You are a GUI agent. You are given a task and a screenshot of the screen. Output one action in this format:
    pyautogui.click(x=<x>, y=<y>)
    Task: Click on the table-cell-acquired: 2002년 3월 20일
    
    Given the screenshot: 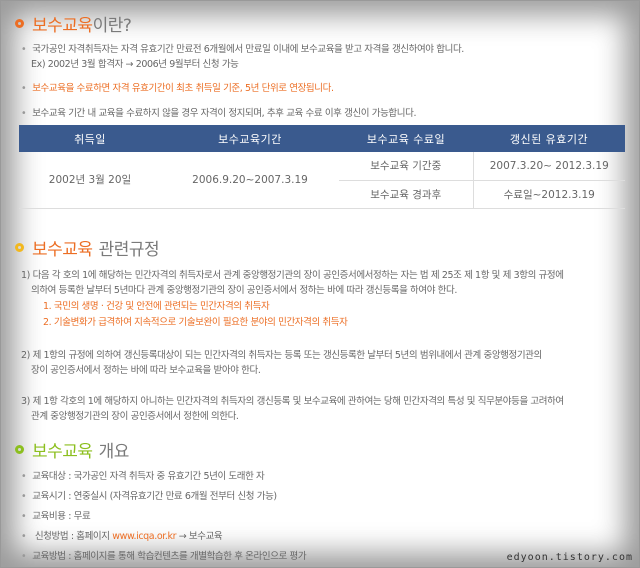 What is the action you would take?
    pyautogui.click(x=90, y=180)
    